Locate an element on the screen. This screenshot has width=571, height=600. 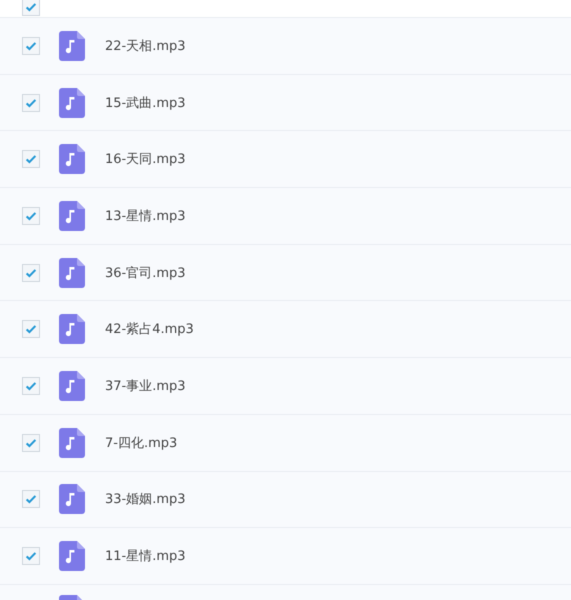
file-name: 16-天同.mp3 is located at coordinates (145, 159).